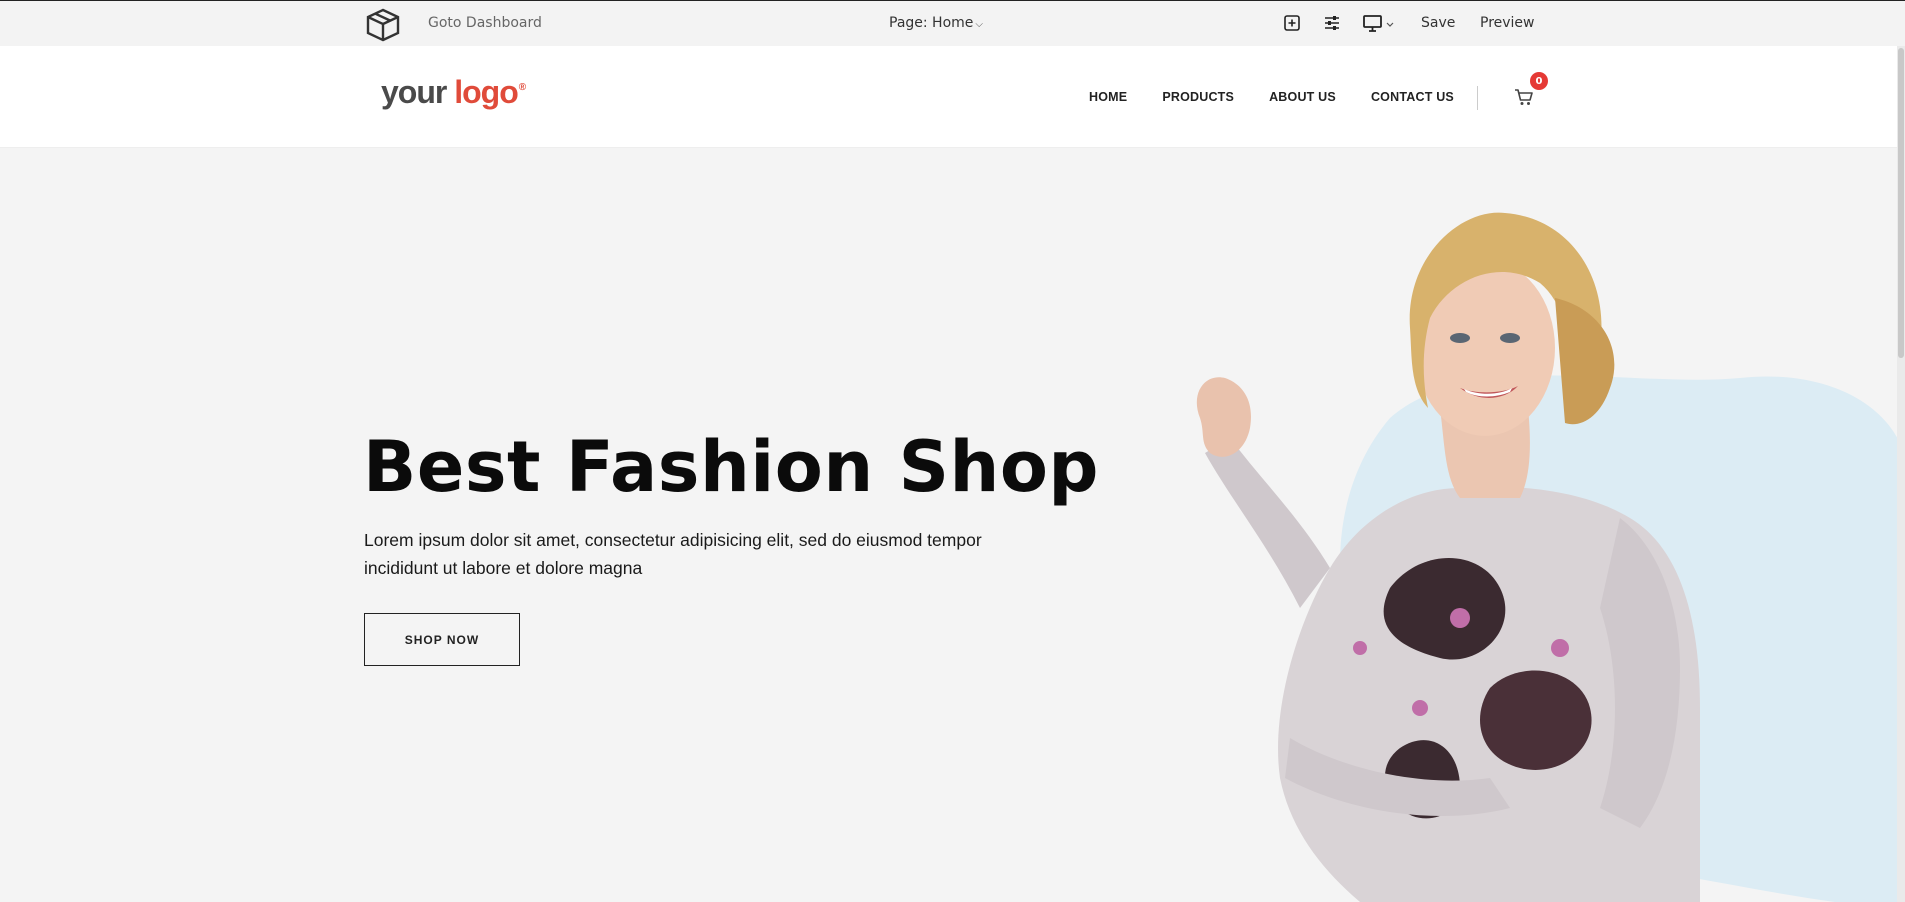 This screenshot has width=1905, height=902. I want to click on page-scrollbar-thumb, so click(1901, 203).